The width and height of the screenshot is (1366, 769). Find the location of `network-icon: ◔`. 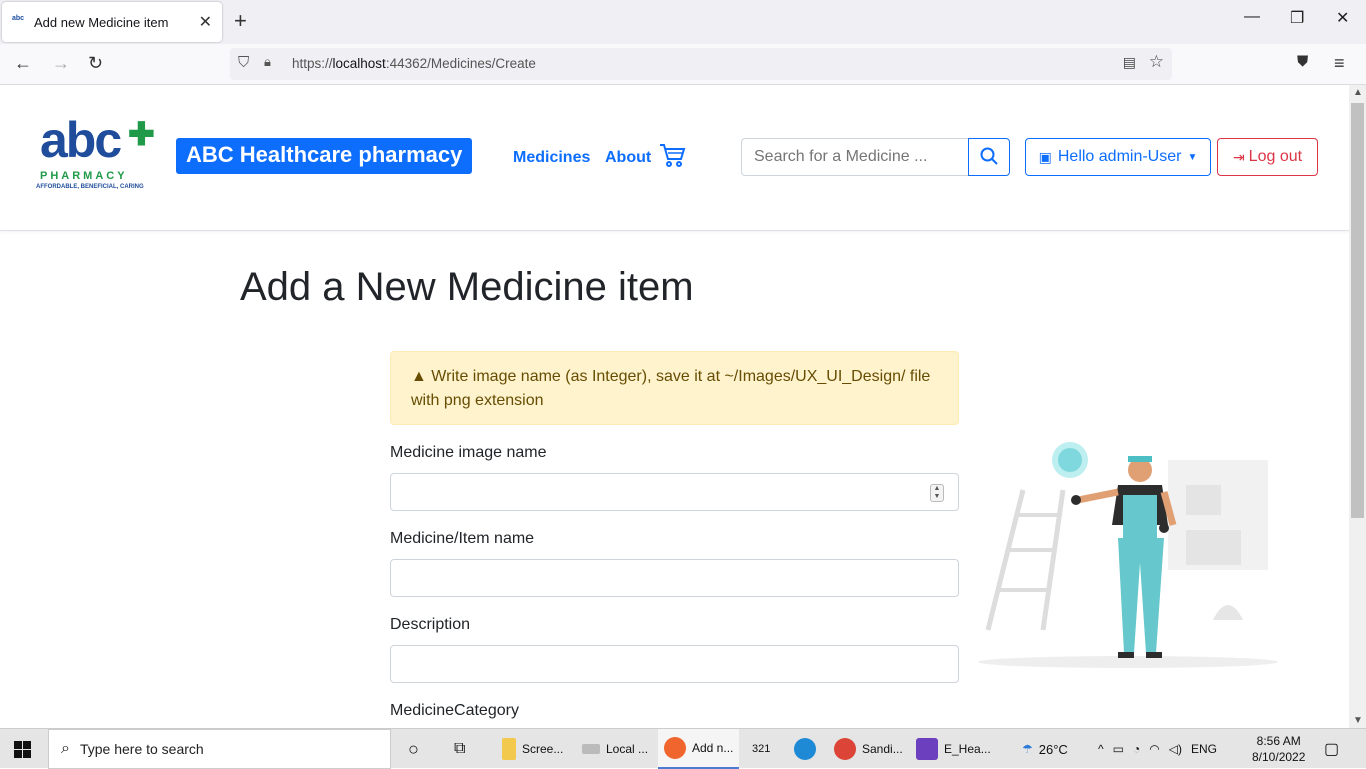

network-icon: ◔ is located at coordinates (1136, 749).